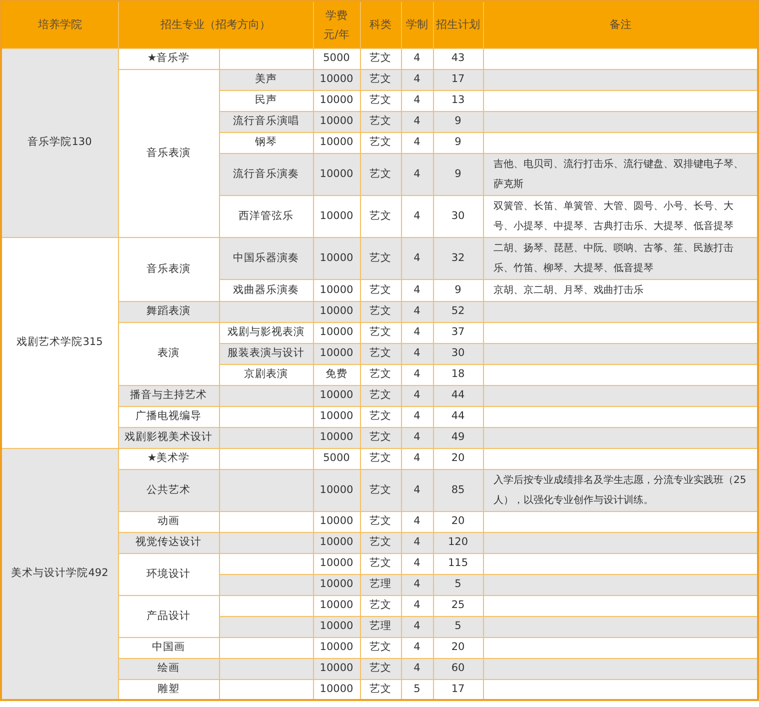 The image size is (759, 707). What do you see at coordinates (458, 258) in the screenshot?
I see `quota-cell: 32` at bounding box center [458, 258].